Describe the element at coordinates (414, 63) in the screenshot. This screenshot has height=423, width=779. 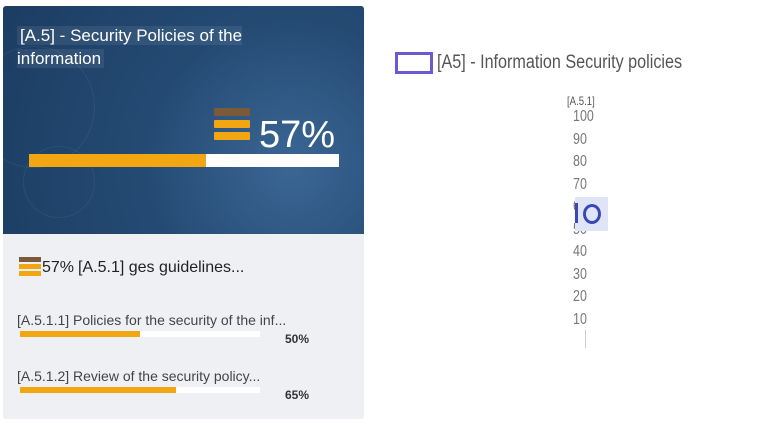
I see `legend-swatch` at that location.